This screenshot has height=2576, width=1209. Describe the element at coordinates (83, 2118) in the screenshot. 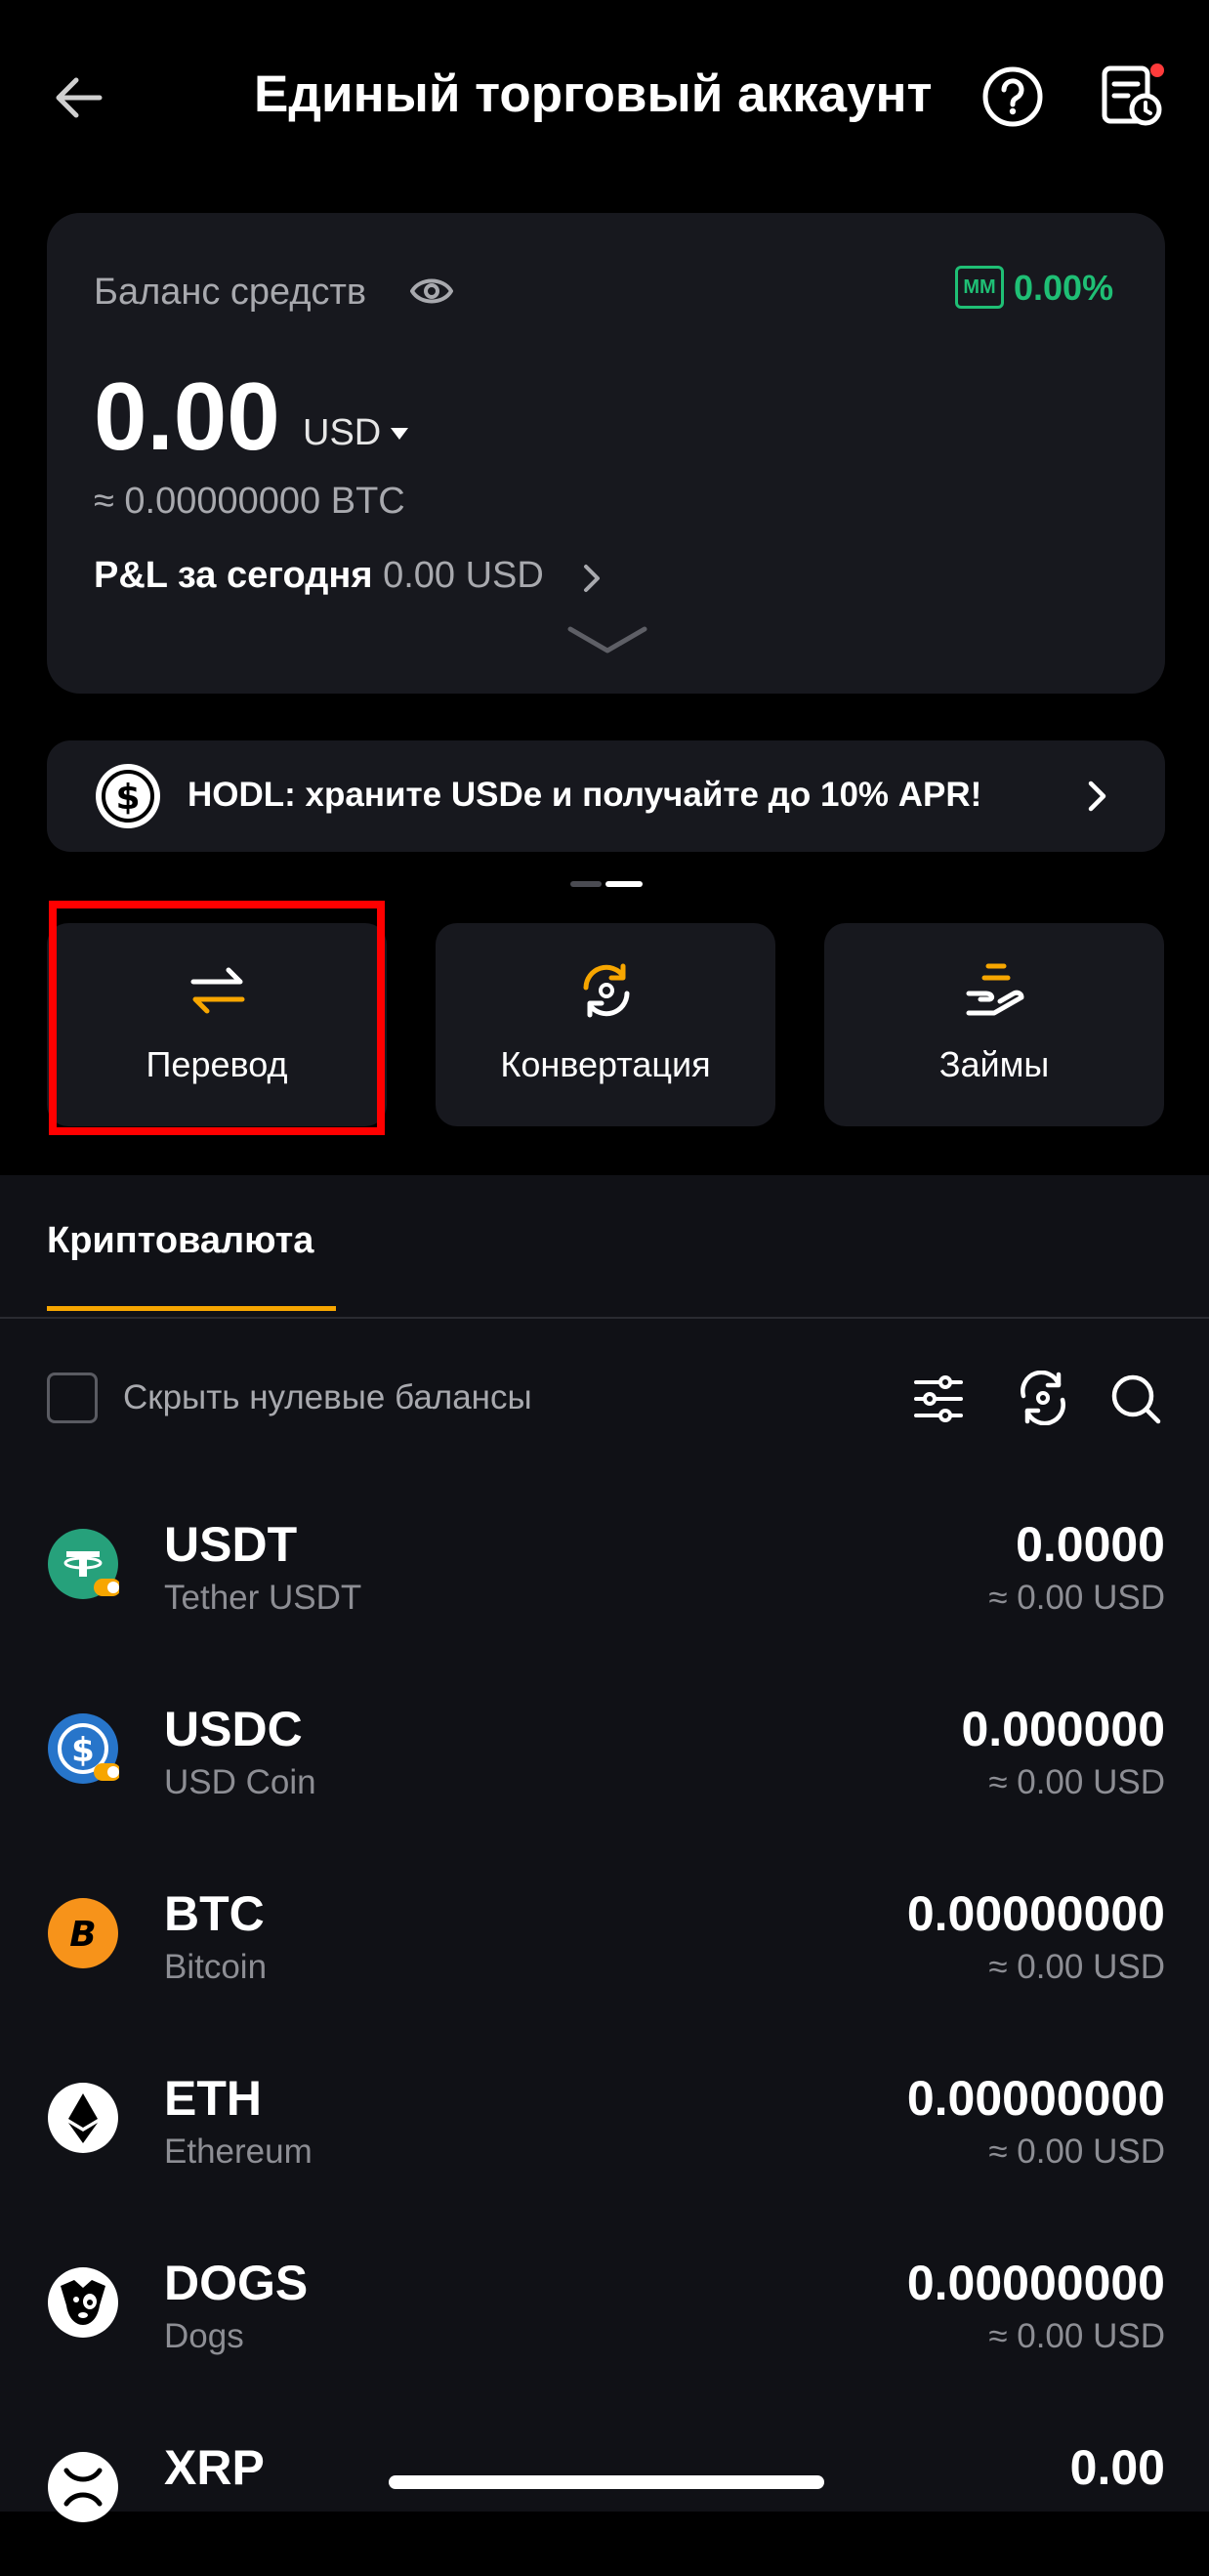

I see `eth-coin-icon` at that location.